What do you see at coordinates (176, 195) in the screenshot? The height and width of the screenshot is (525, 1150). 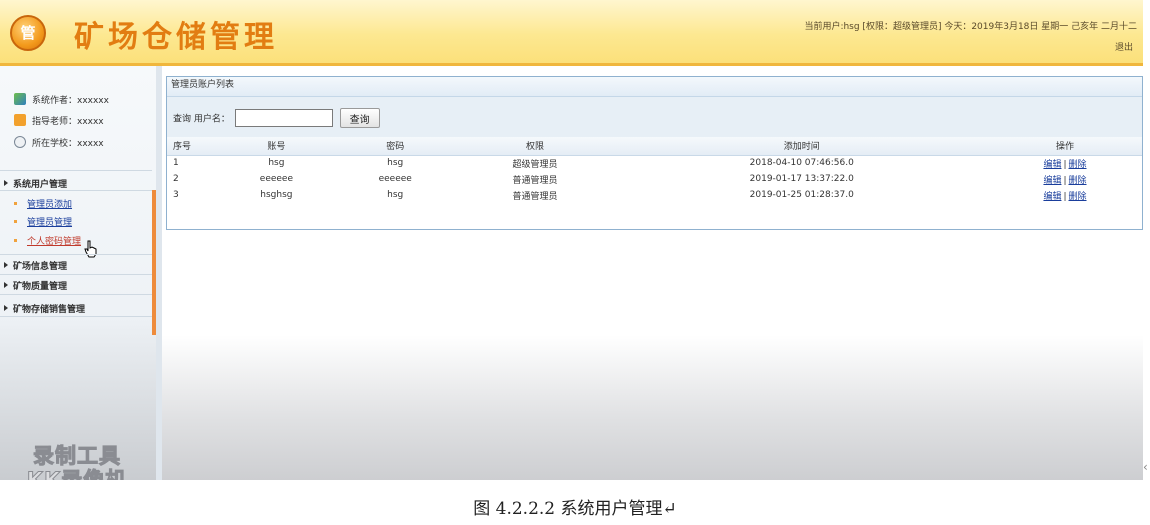 I see `cell-no: 3` at bounding box center [176, 195].